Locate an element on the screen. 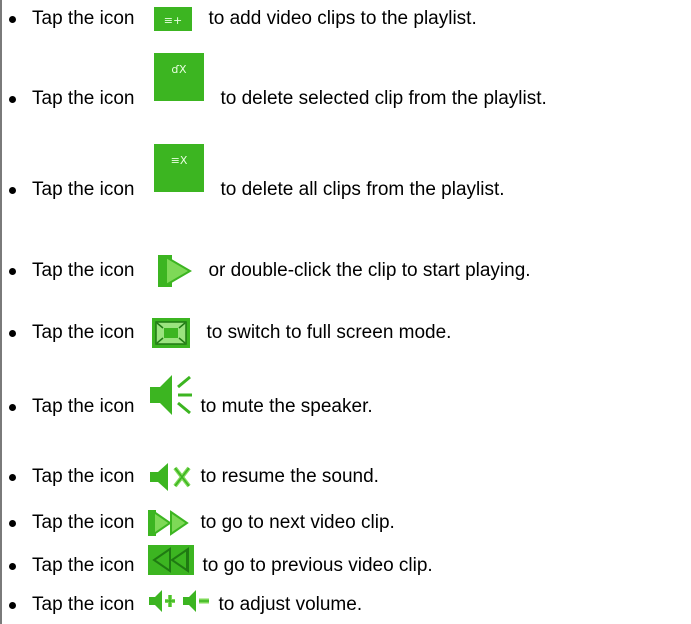 The width and height of the screenshot is (691, 624). item-text: to mute the speaker. is located at coordinates (286, 406).